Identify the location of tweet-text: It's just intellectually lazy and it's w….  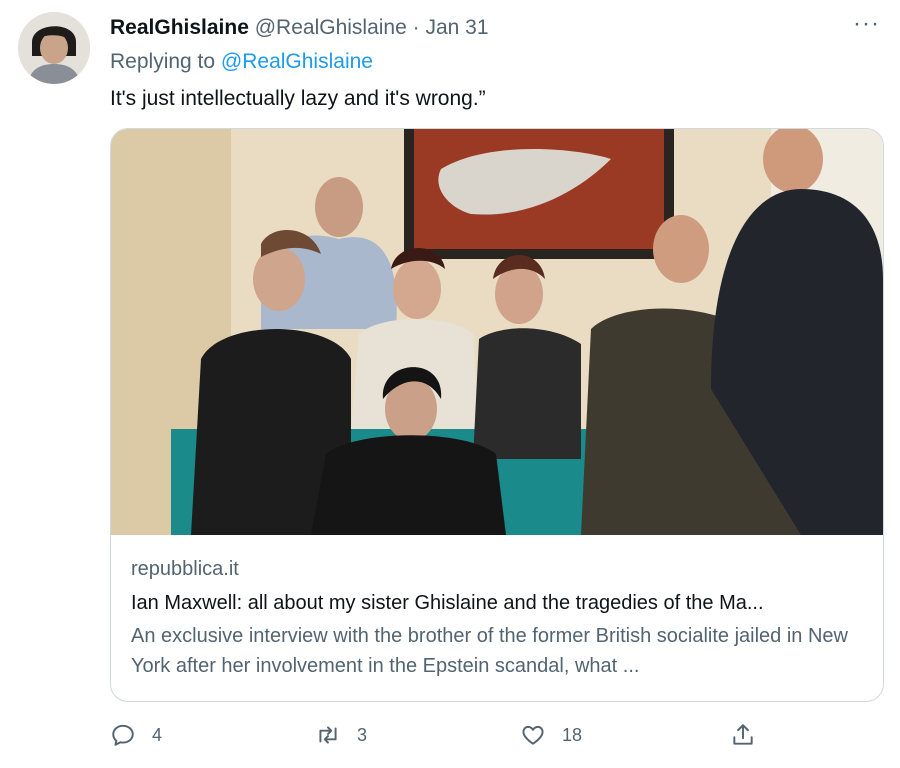
(298, 98).